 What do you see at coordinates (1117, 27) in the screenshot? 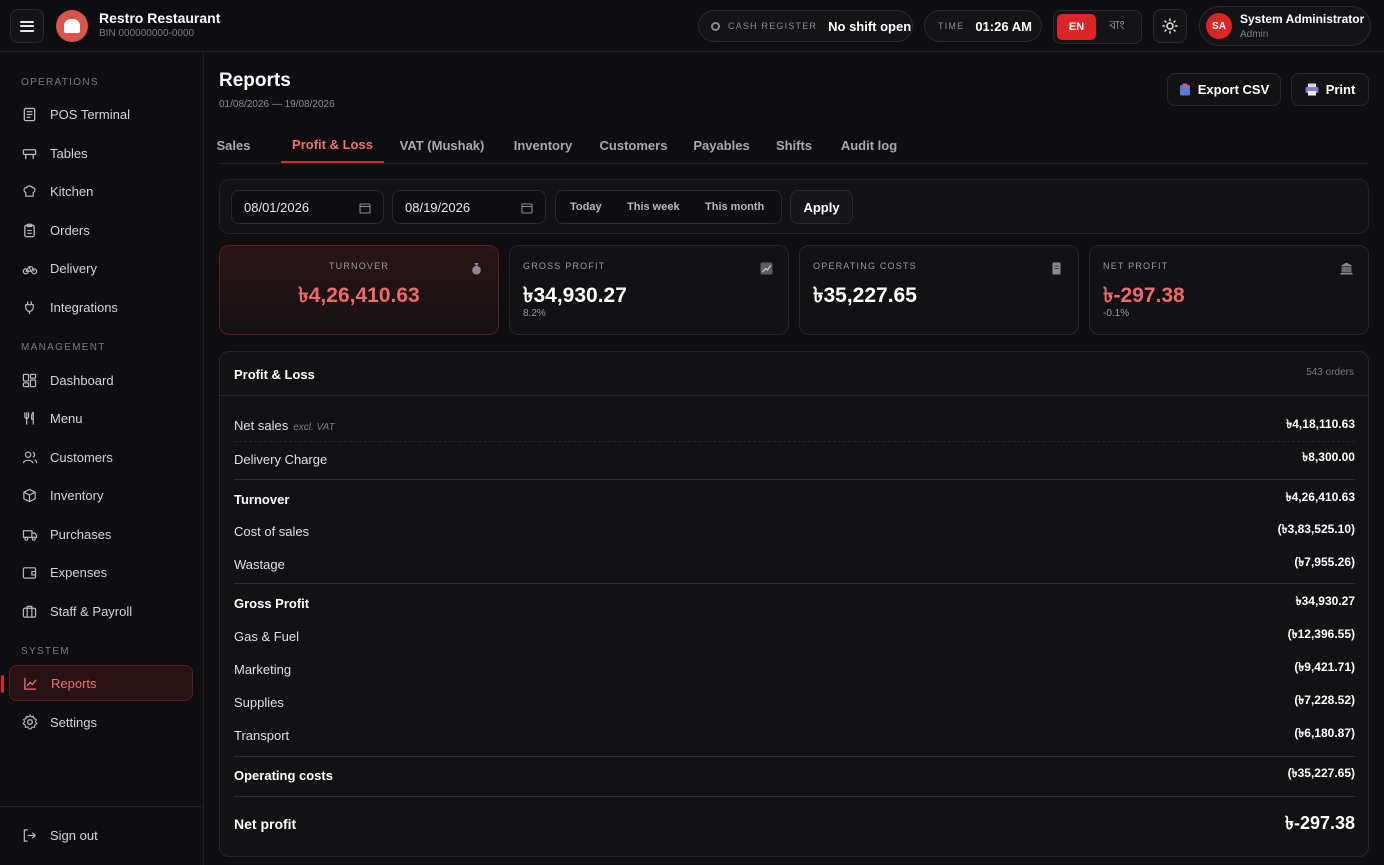
I see `lang-bn-button: বাং` at bounding box center [1117, 27].